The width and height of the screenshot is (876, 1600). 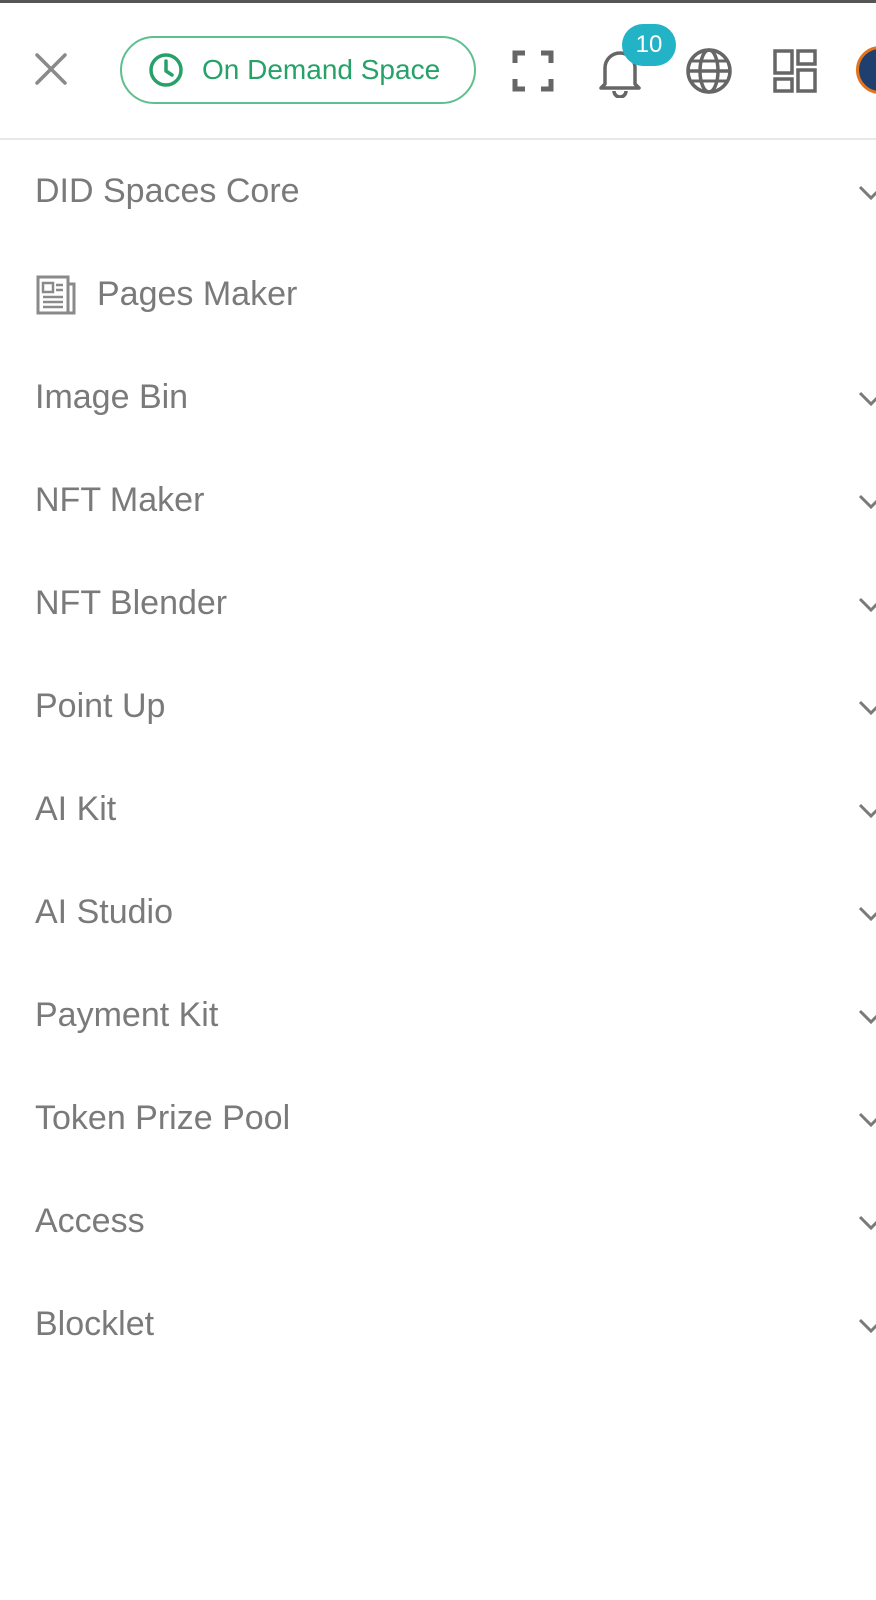 I want to click on language-button, so click(x=709, y=71).